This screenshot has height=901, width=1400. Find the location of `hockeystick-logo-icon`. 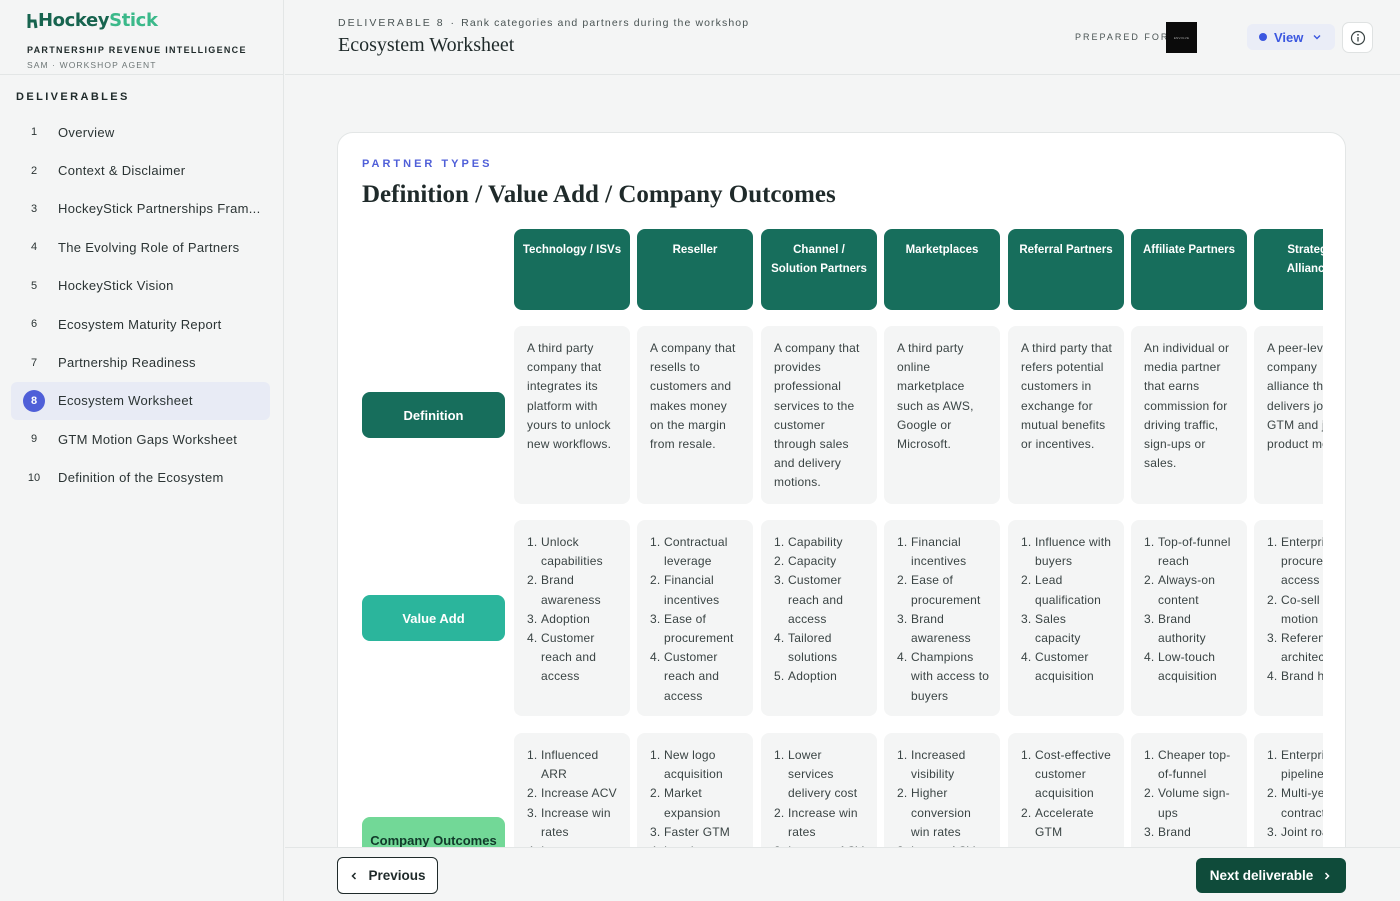

hockeystick-logo-icon is located at coordinates (32, 21).